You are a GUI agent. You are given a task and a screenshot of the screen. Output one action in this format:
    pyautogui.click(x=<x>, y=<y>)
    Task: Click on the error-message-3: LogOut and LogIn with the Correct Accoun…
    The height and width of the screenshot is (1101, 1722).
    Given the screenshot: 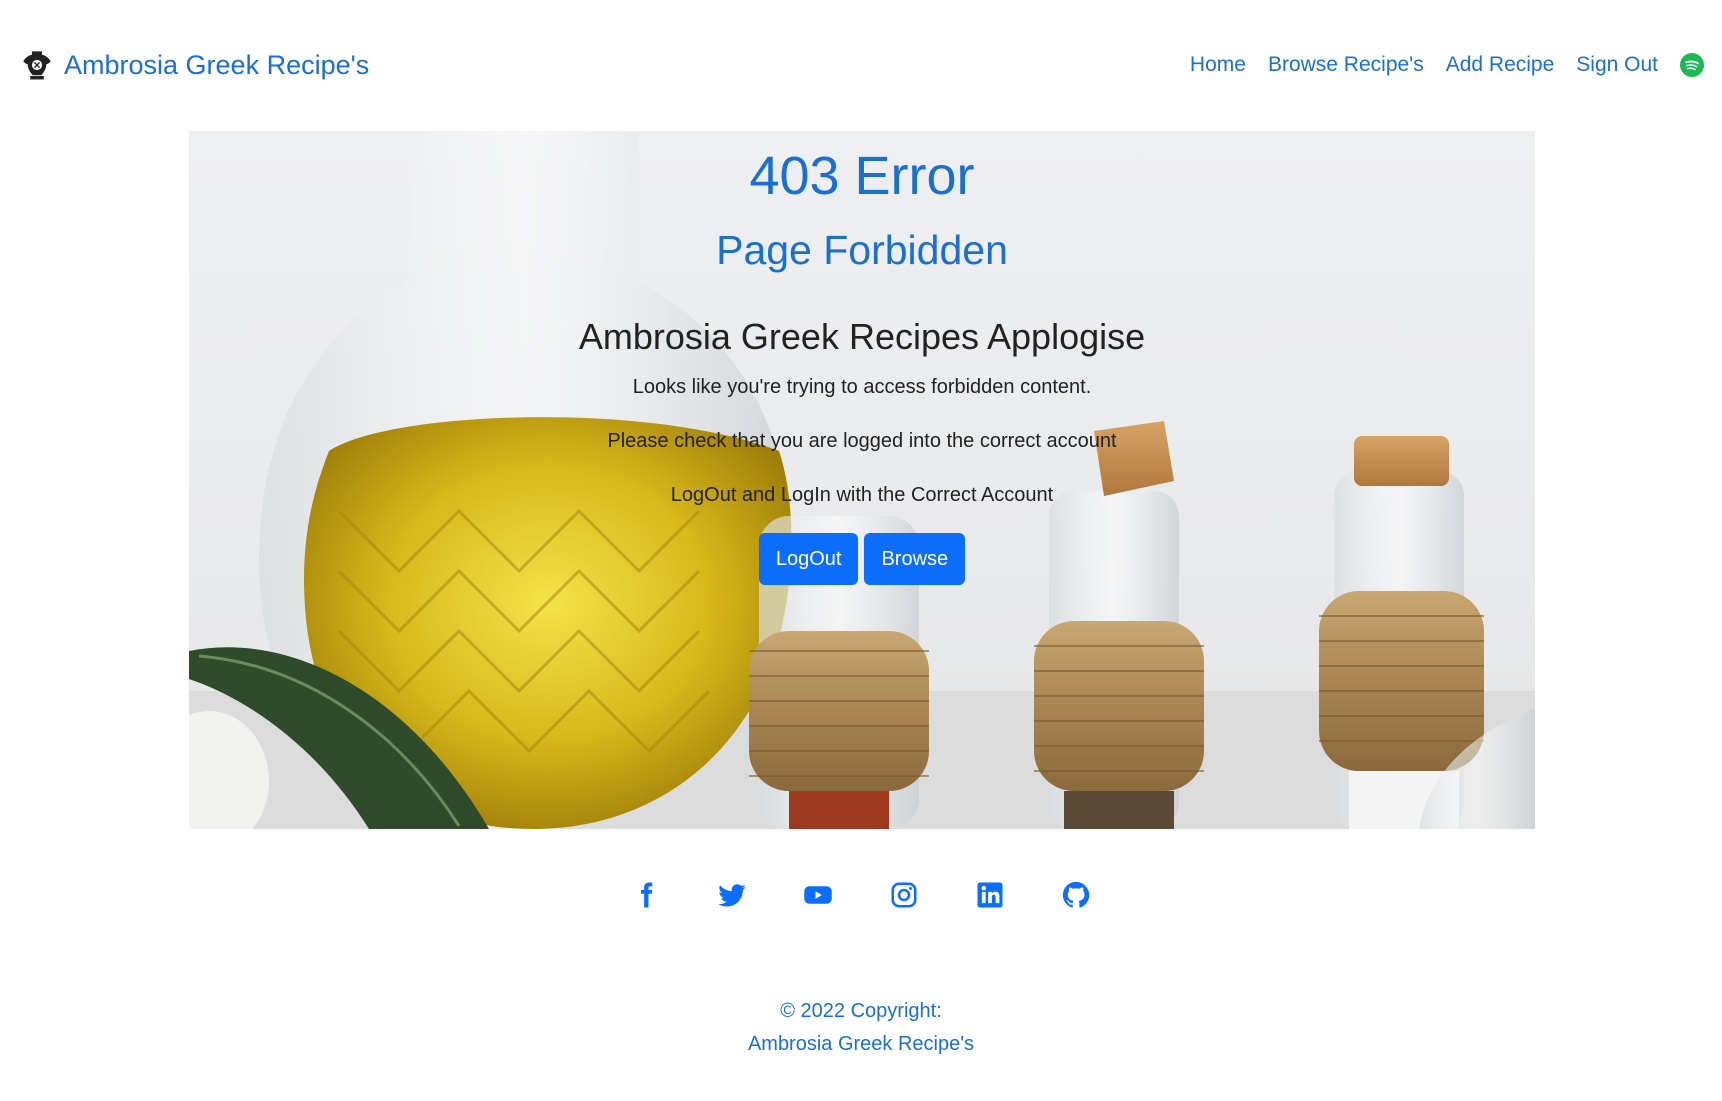 What is the action you would take?
    pyautogui.click(x=862, y=495)
    